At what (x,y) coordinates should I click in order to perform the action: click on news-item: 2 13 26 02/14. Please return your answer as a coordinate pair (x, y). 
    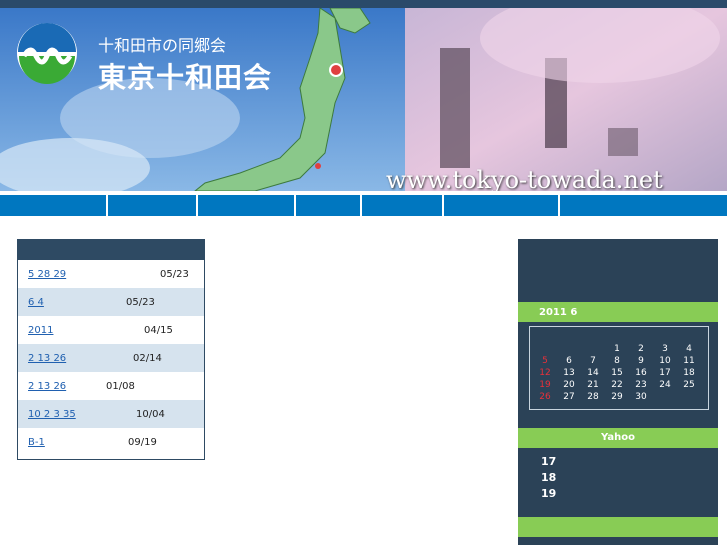
    Looking at the image, I should click on (111, 358).